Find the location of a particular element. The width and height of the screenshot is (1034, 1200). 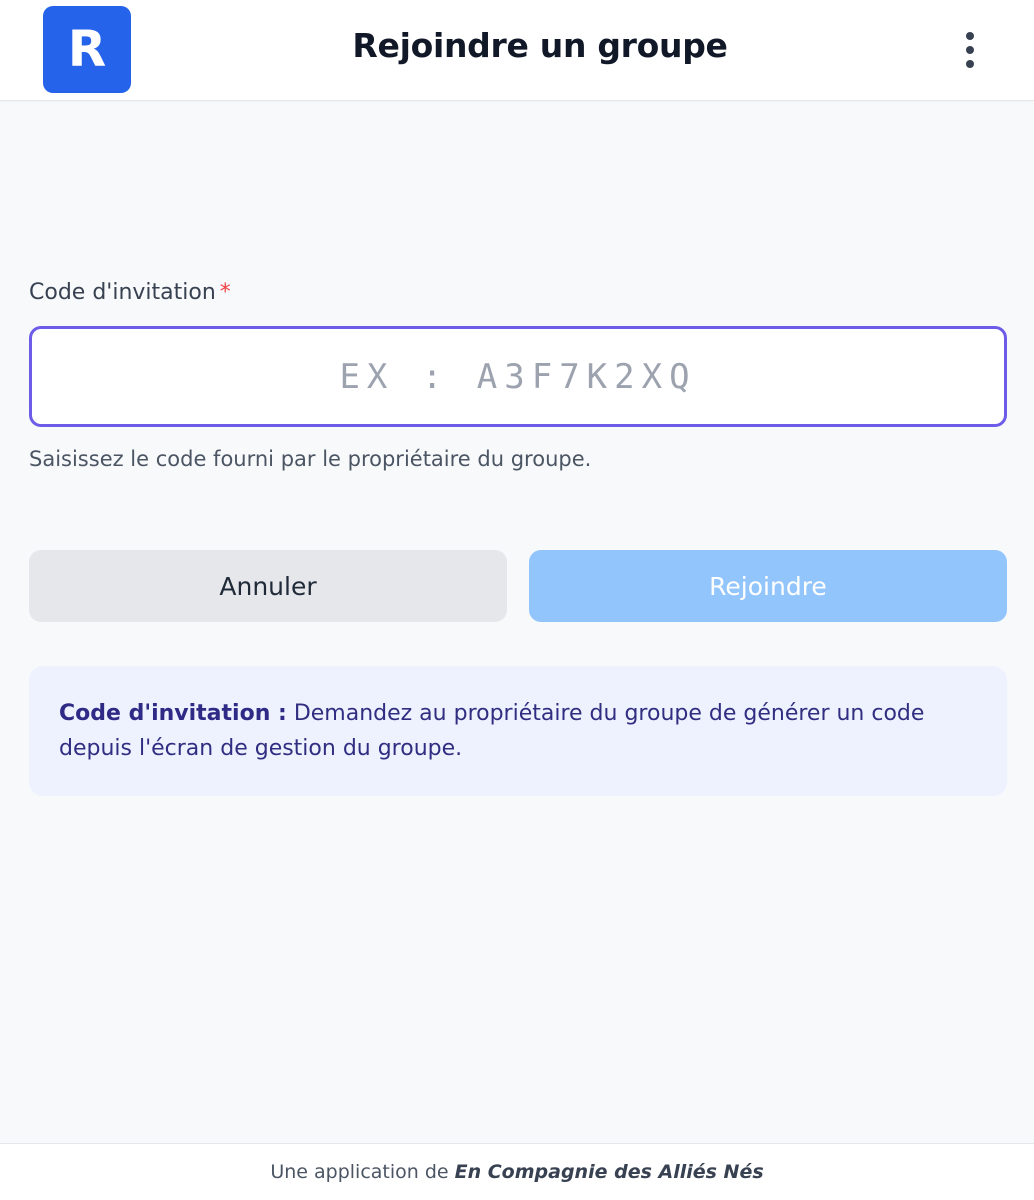

footer-company: En Compagnie des Alliés Nés is located at coordinates (609, 1172).